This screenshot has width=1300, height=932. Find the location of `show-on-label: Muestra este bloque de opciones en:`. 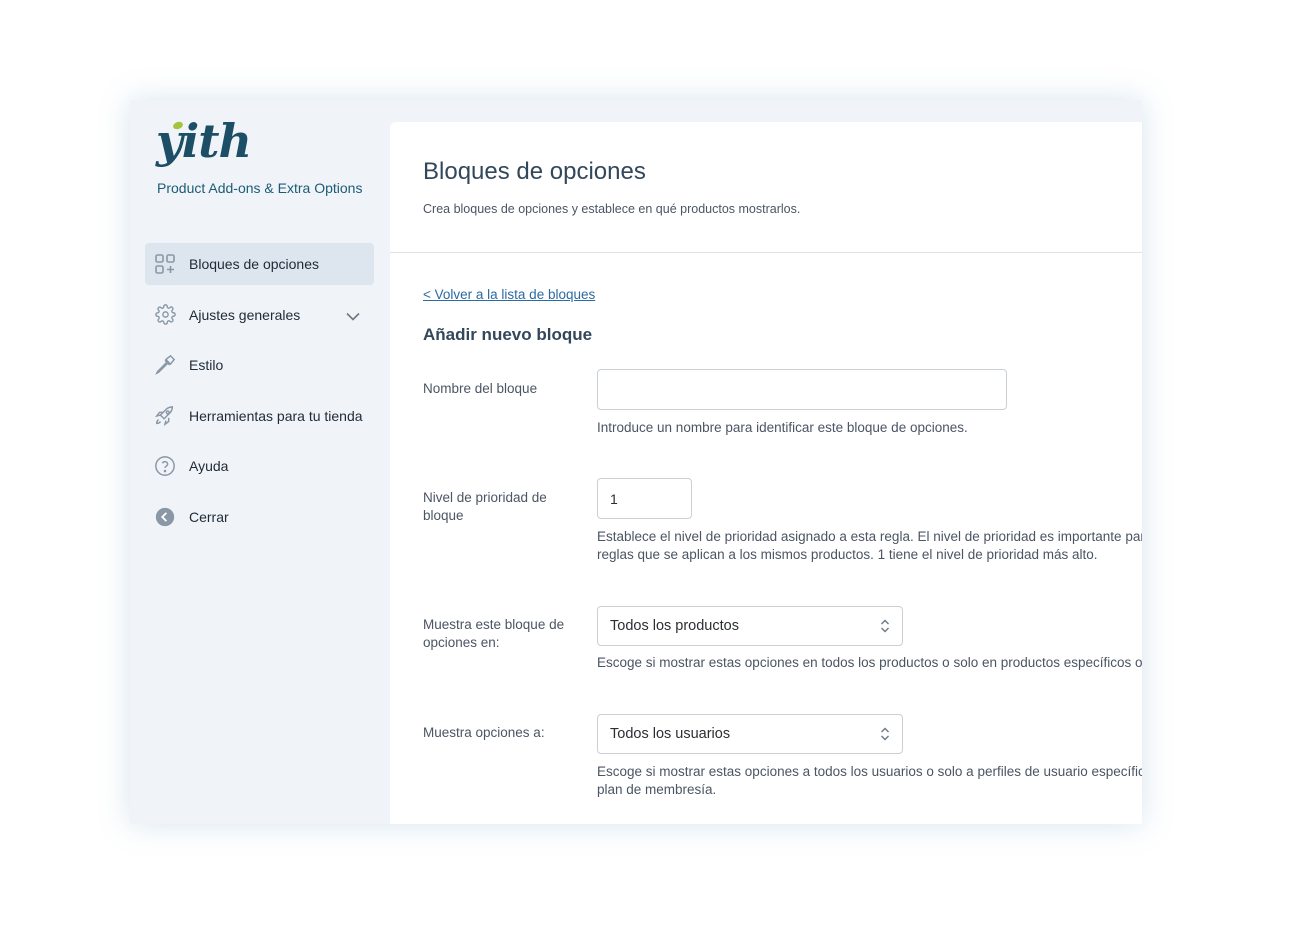

show-on-label: Muestra este bloque de opciones en: is located at coordinates (494, 633).